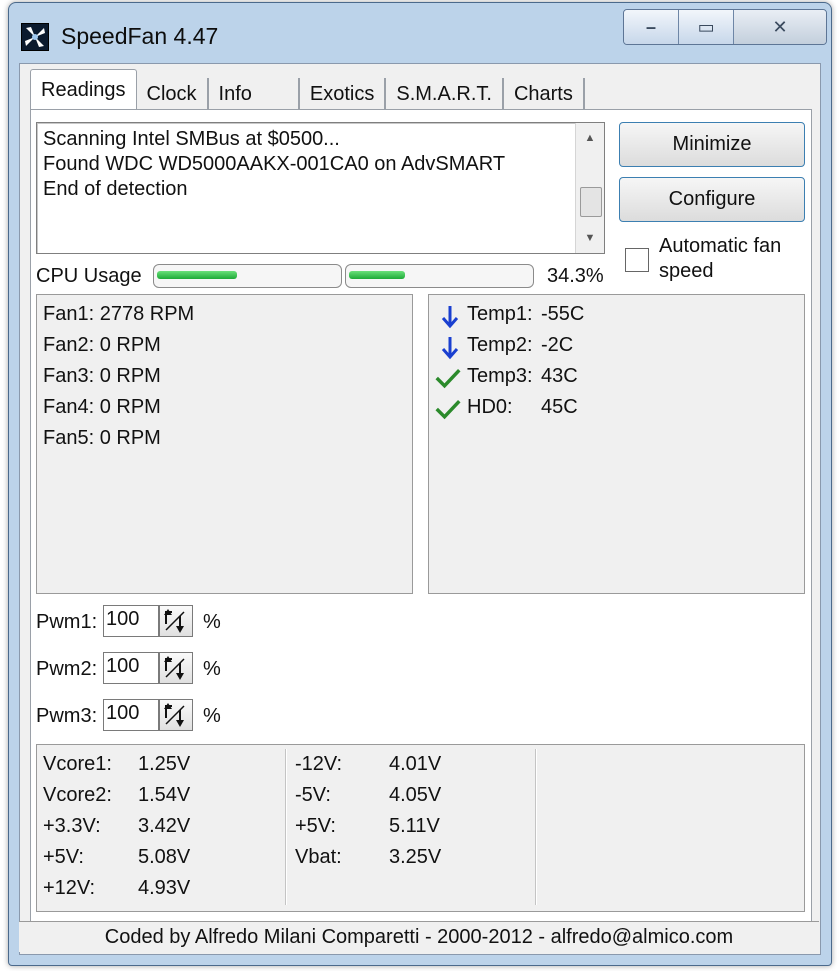 Image resolution: width=840 pixels, height=971 pixels. What do you see at coordinates (102, 438) in the screenshot?
I see `fan-reading: Fan5: 0 RPM` at bounding box center [102, 438].